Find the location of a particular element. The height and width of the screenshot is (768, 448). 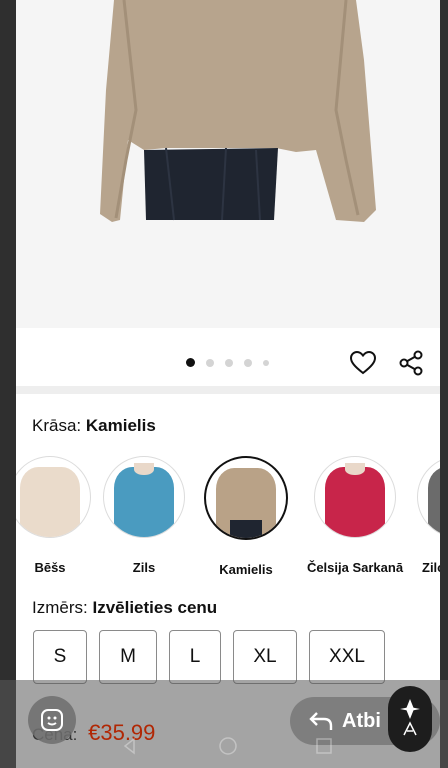

brand-badge is located at coordinates (410, 719).